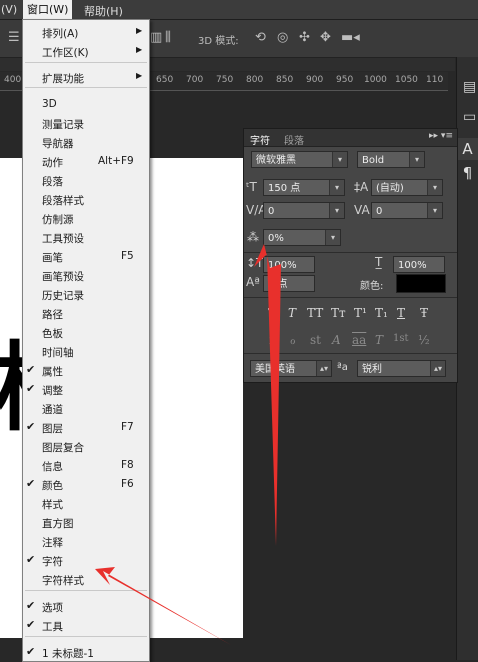  I want to click on menu-item: 仿制源, so click(86, 218).